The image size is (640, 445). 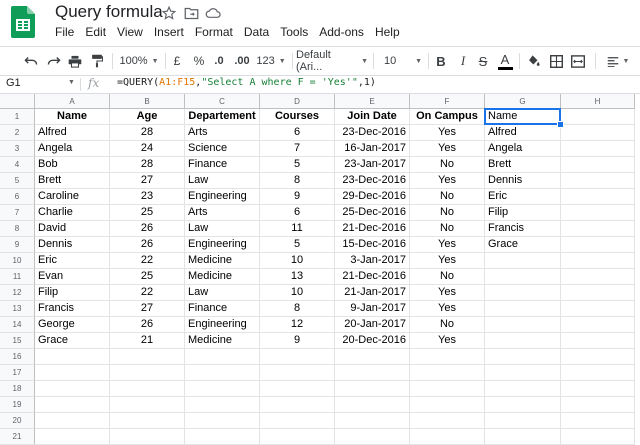 I want to click on strikethrough-button: S, so click(x=483, y=61).